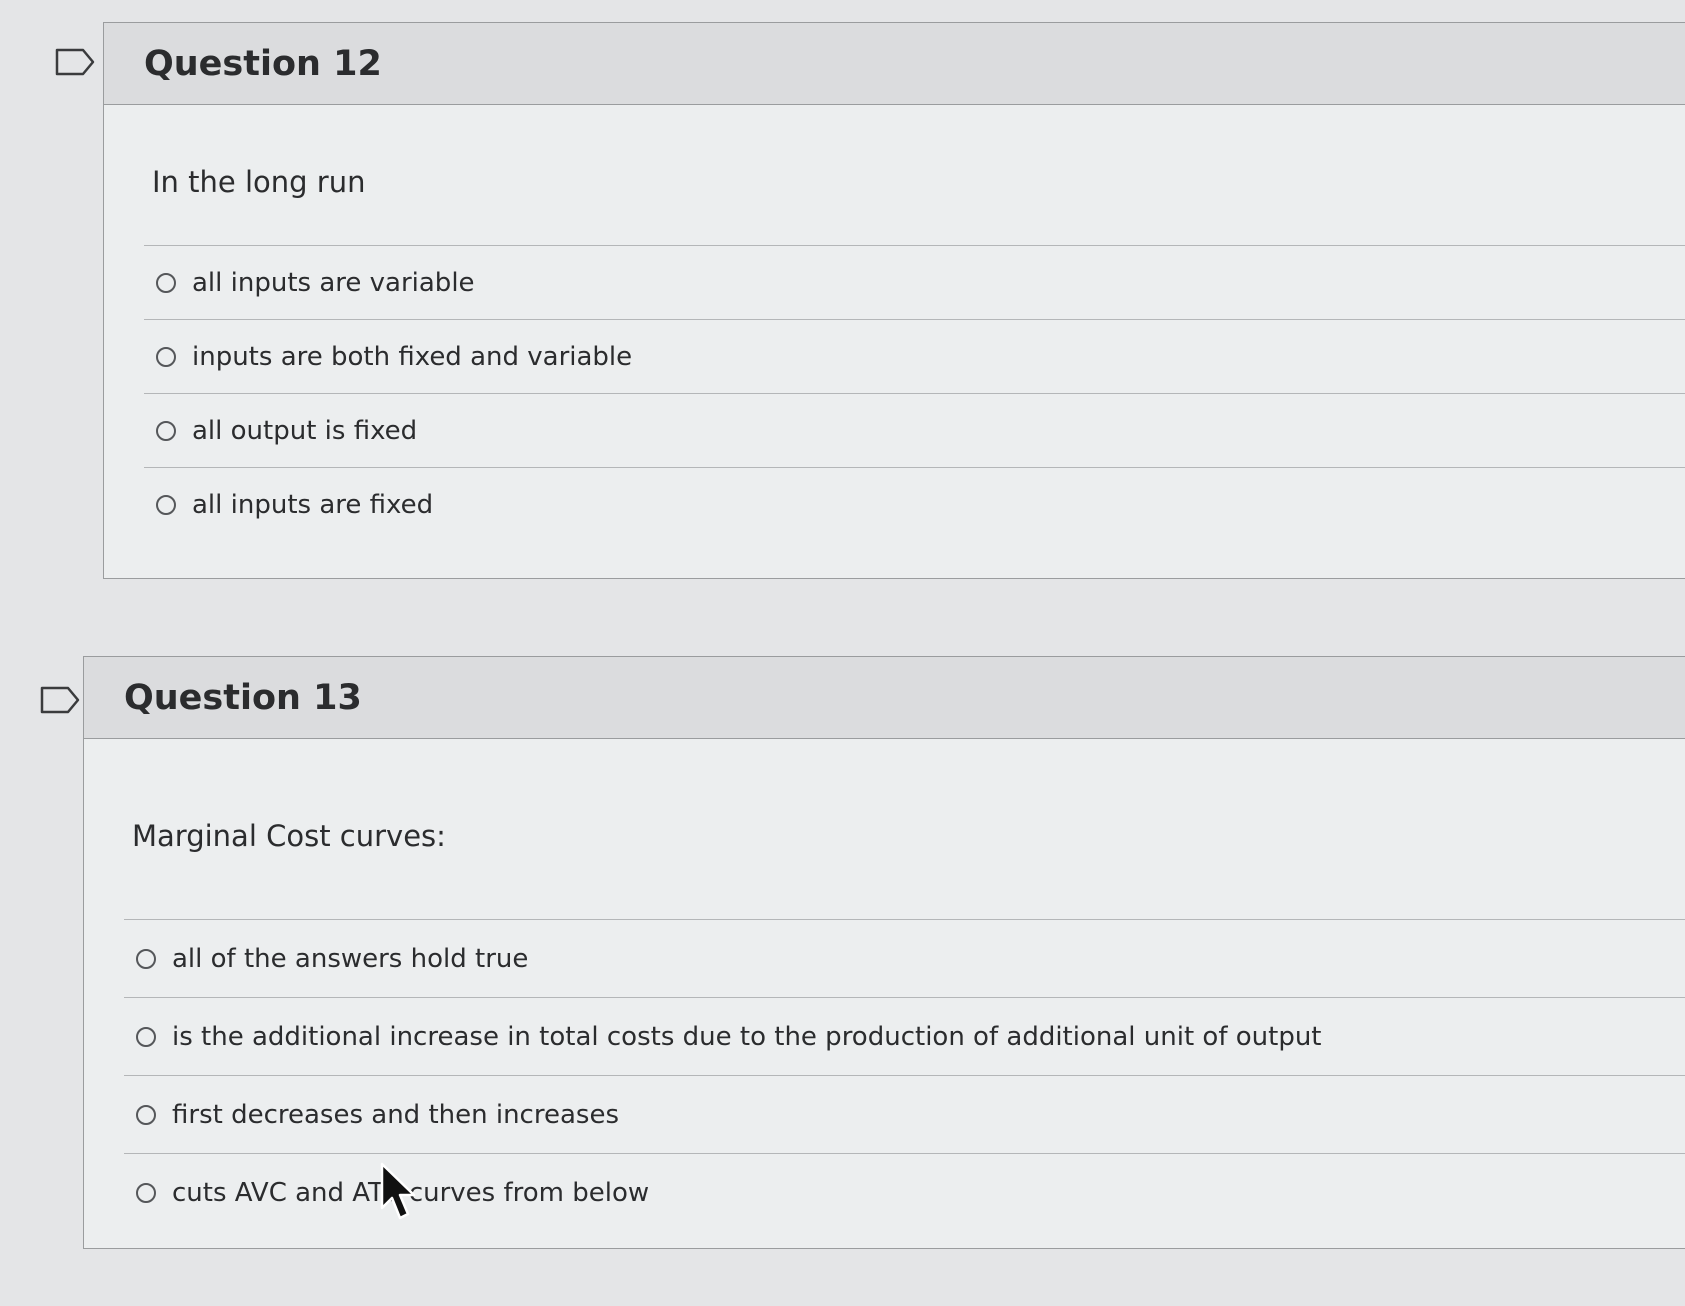  Describe the element at coordinates (914, 357) in the screenshot. I see `answer-option: inputs are both fixed and variable` at that location.